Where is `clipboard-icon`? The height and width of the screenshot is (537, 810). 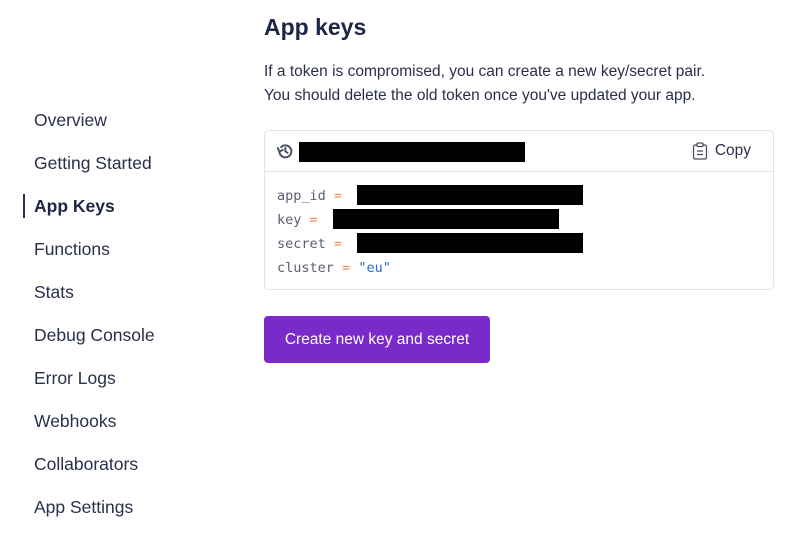
clipboard-icon is located at coordinates (699, 151).